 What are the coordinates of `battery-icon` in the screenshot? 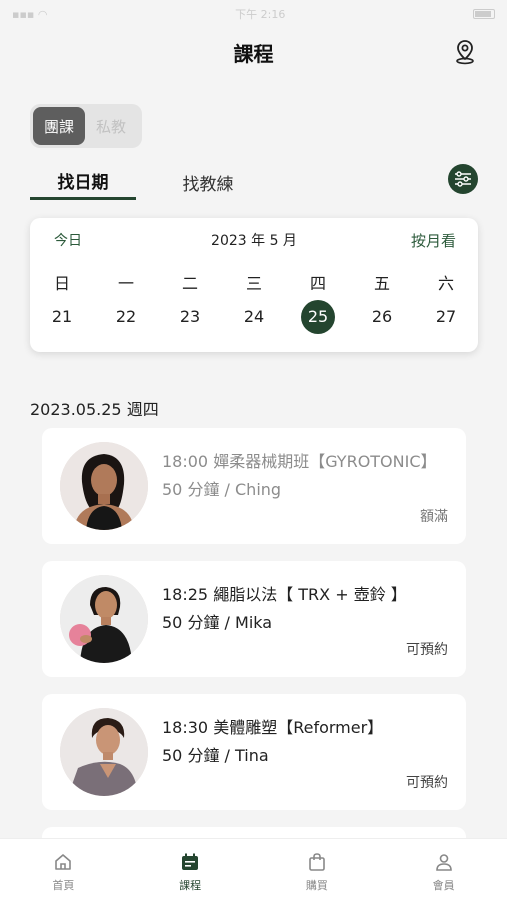 It's located at (483, 14).